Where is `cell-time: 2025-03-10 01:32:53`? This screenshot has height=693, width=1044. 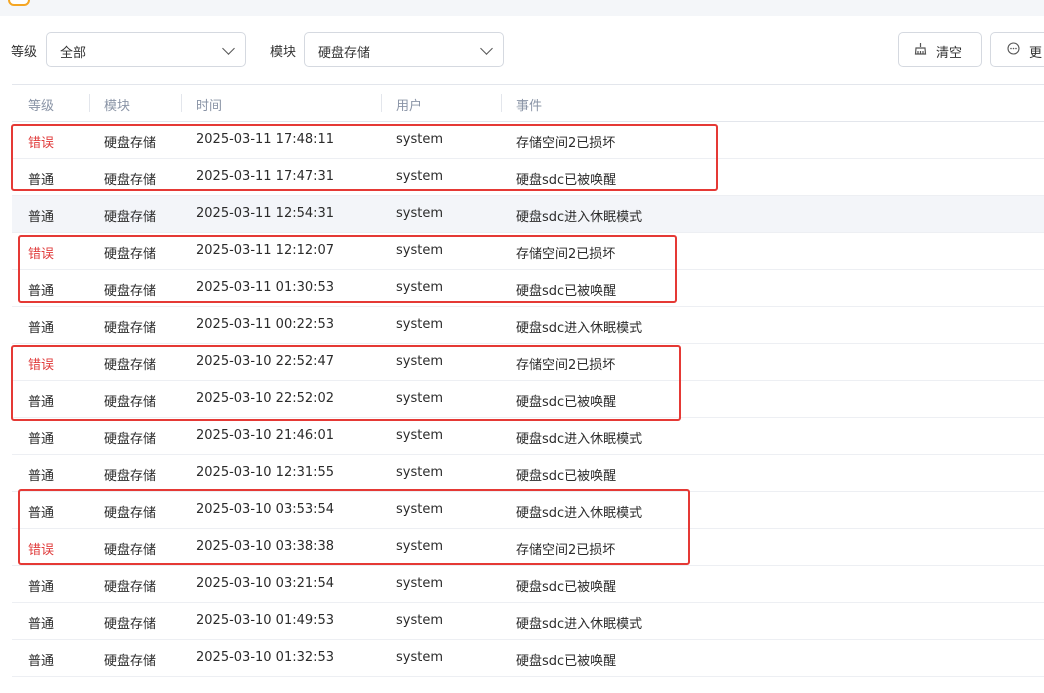
cell-time: 2025-03-10 01:32:53 is located at coordinates (265, 657).